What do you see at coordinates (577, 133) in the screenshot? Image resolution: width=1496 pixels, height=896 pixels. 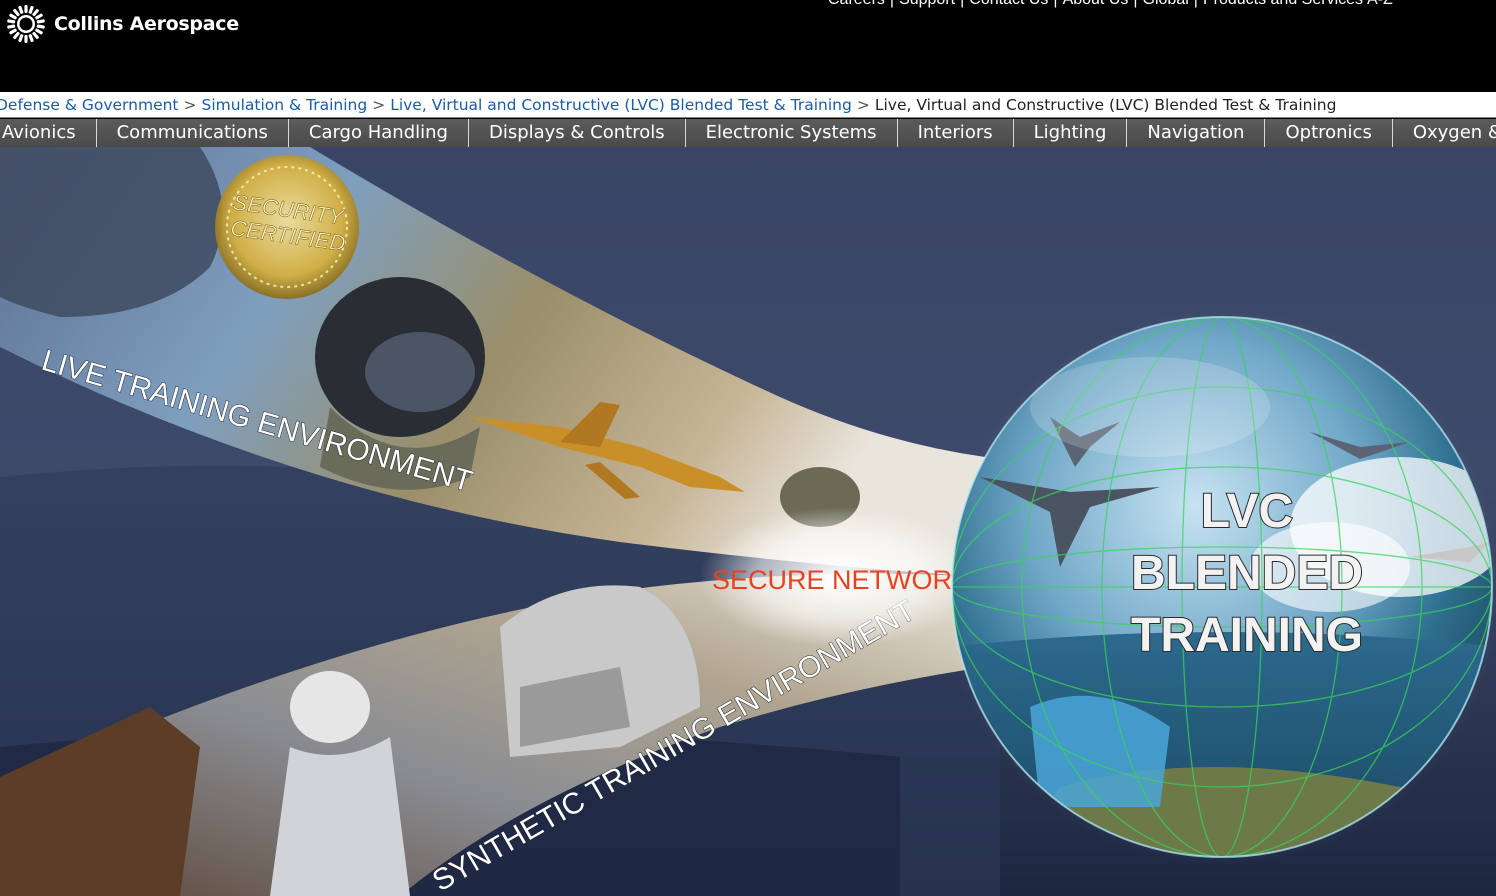 I see `nav-item-displays-controls: Displays & Controls` at bounding box center [577, 133].